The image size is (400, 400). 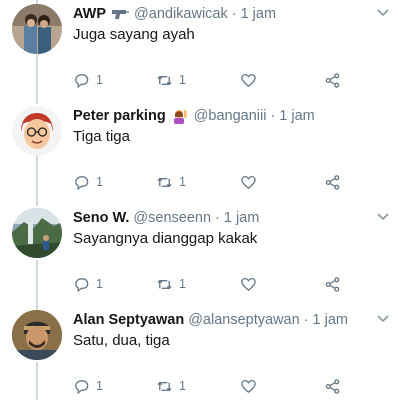 What do you see at coordinates (172, 218) in the screenshot?
I see `user-handle: @senseenn` at bounding box center [172, 218].